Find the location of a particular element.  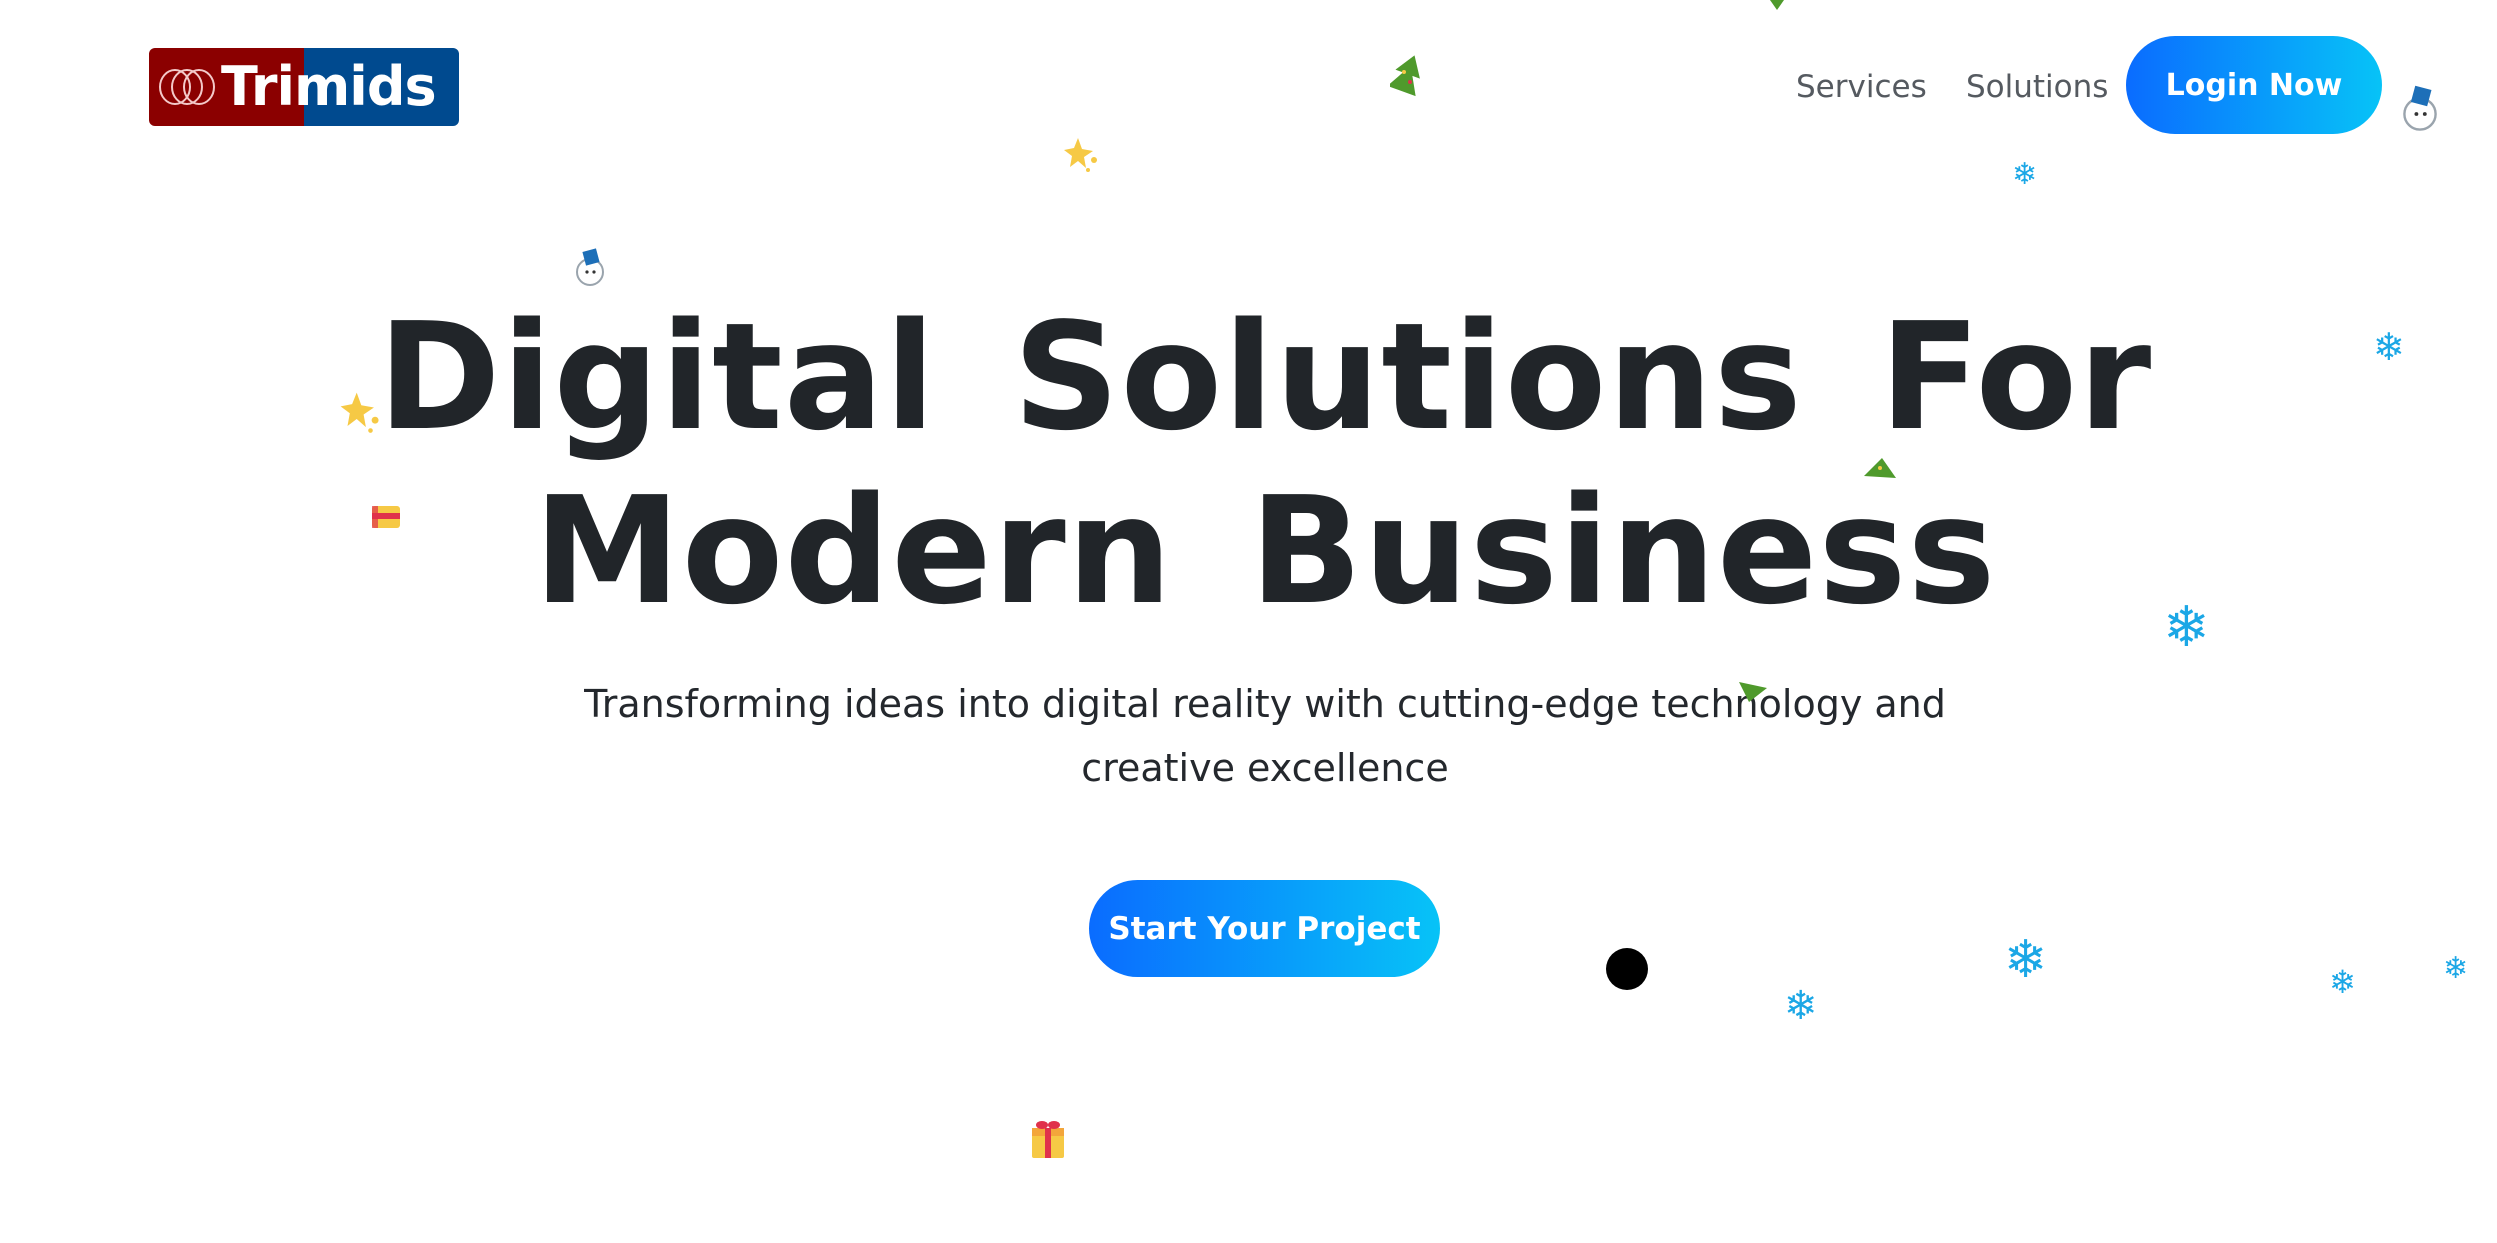

nav-services-link: Services is located at coordinates (1861, 87).